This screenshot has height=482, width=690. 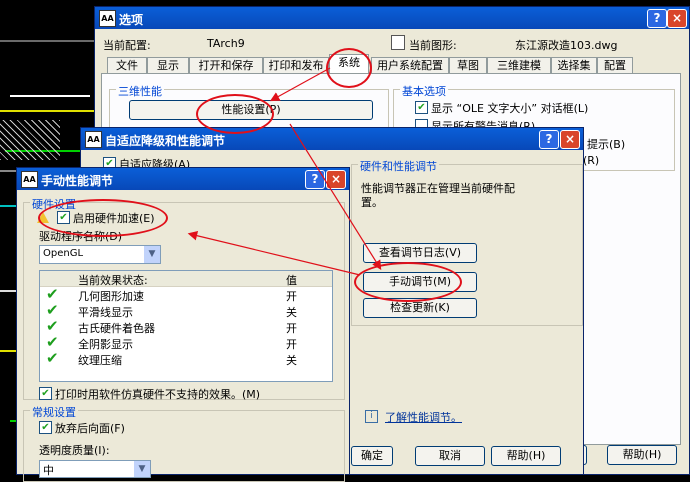 What do you see at coordinates (77, 181) in the screenshot?
I see `manual-title: 手动性能调节` at bounding box center [77, 181].